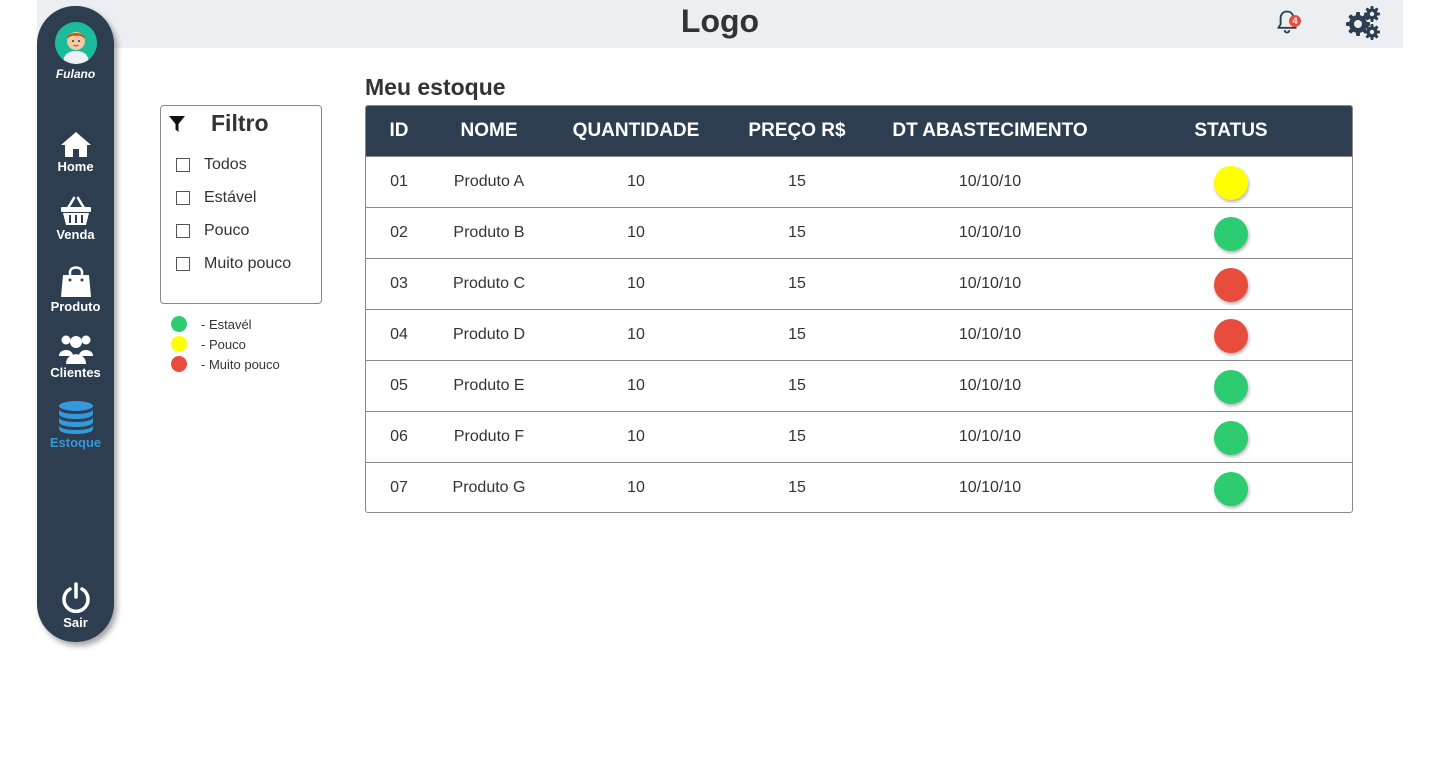 This screenshot has height=768, width=1439. Describe the element at coordinates (226, 324) in the screenshot. I see `legend-label: - Estavél` at that location.